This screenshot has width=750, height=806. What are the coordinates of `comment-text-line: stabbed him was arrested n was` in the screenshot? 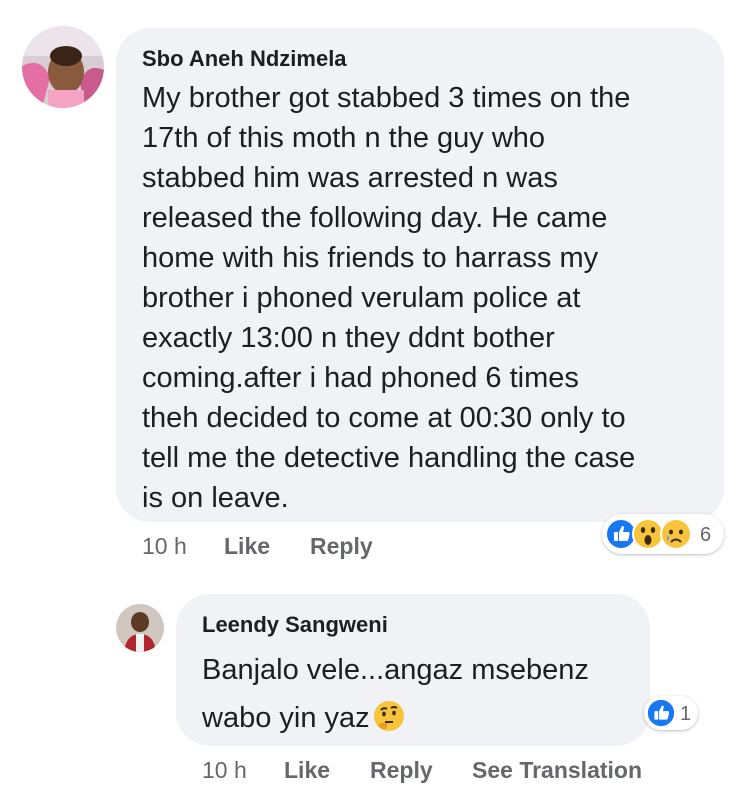 It's located at (350, 178).